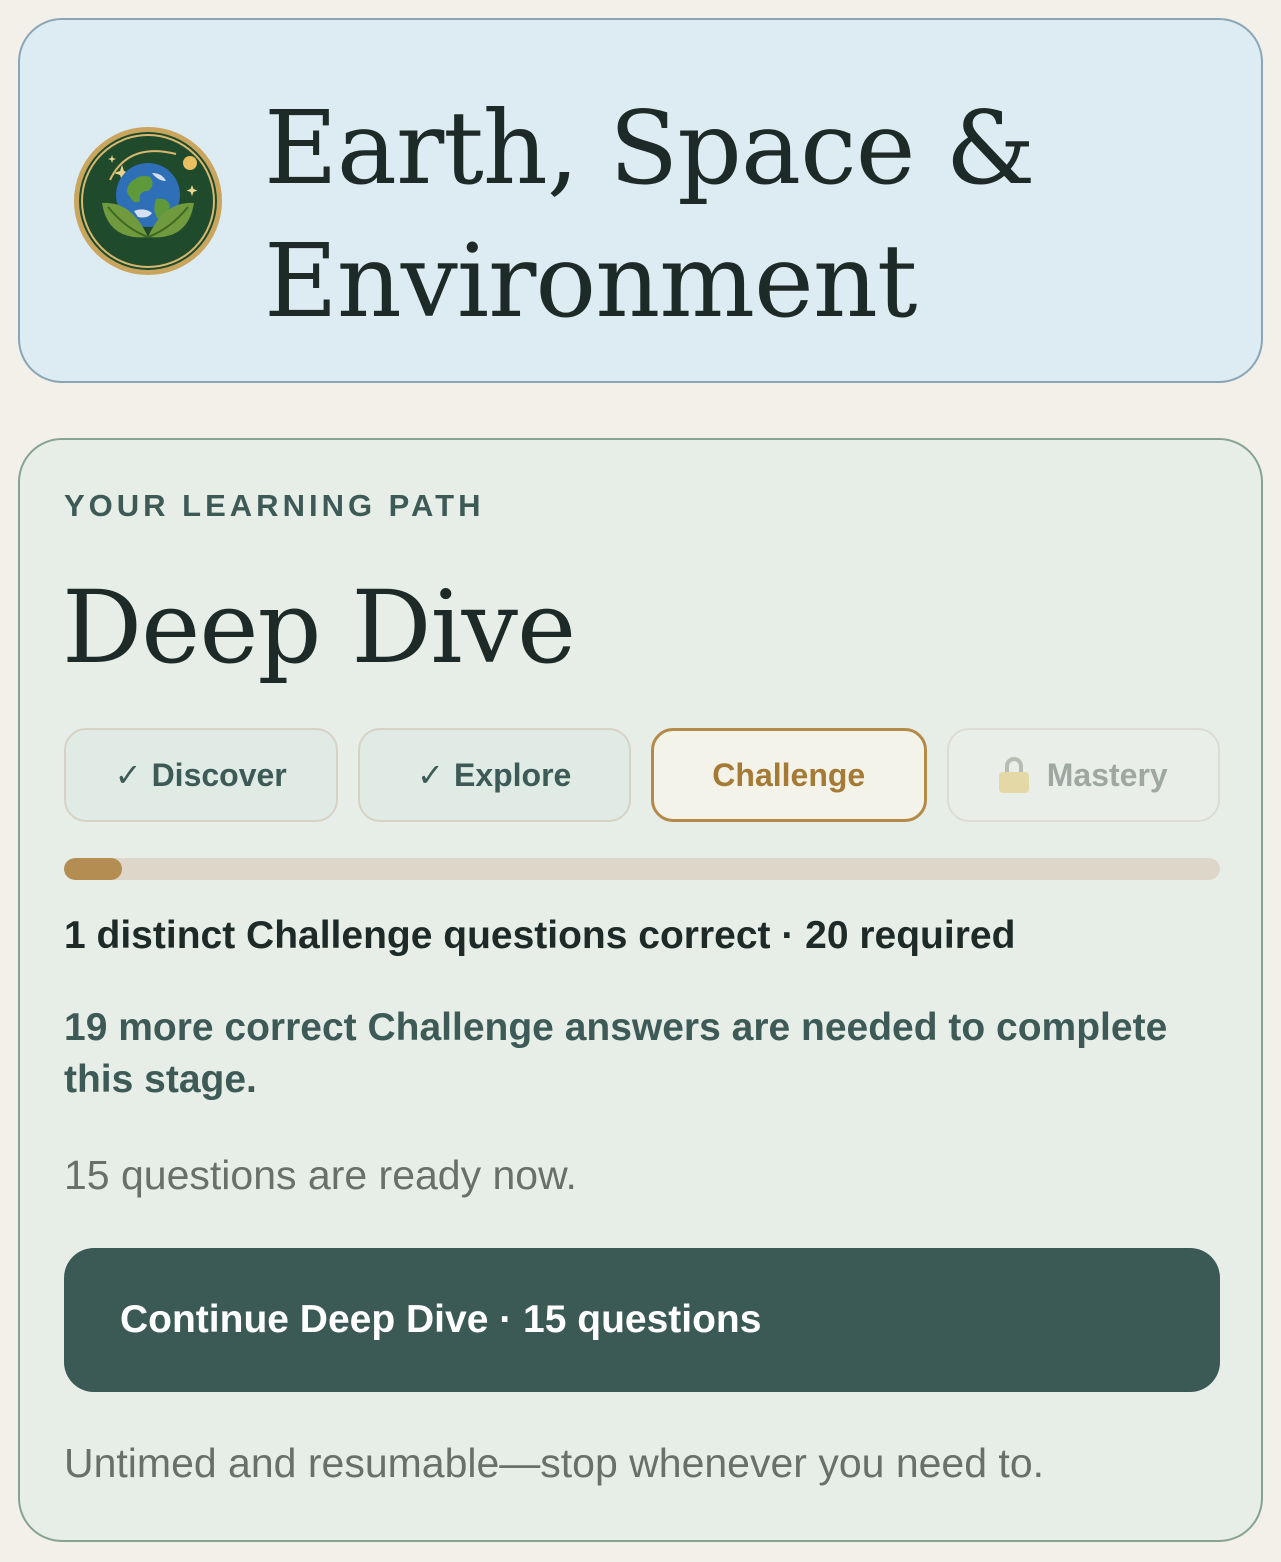 The image size is (1281, 1562). Describe the element at coordinates (274, 505) in the screenshot. I see `learning-path-eyebrow: YOUR LEARNING PATH` at that location.